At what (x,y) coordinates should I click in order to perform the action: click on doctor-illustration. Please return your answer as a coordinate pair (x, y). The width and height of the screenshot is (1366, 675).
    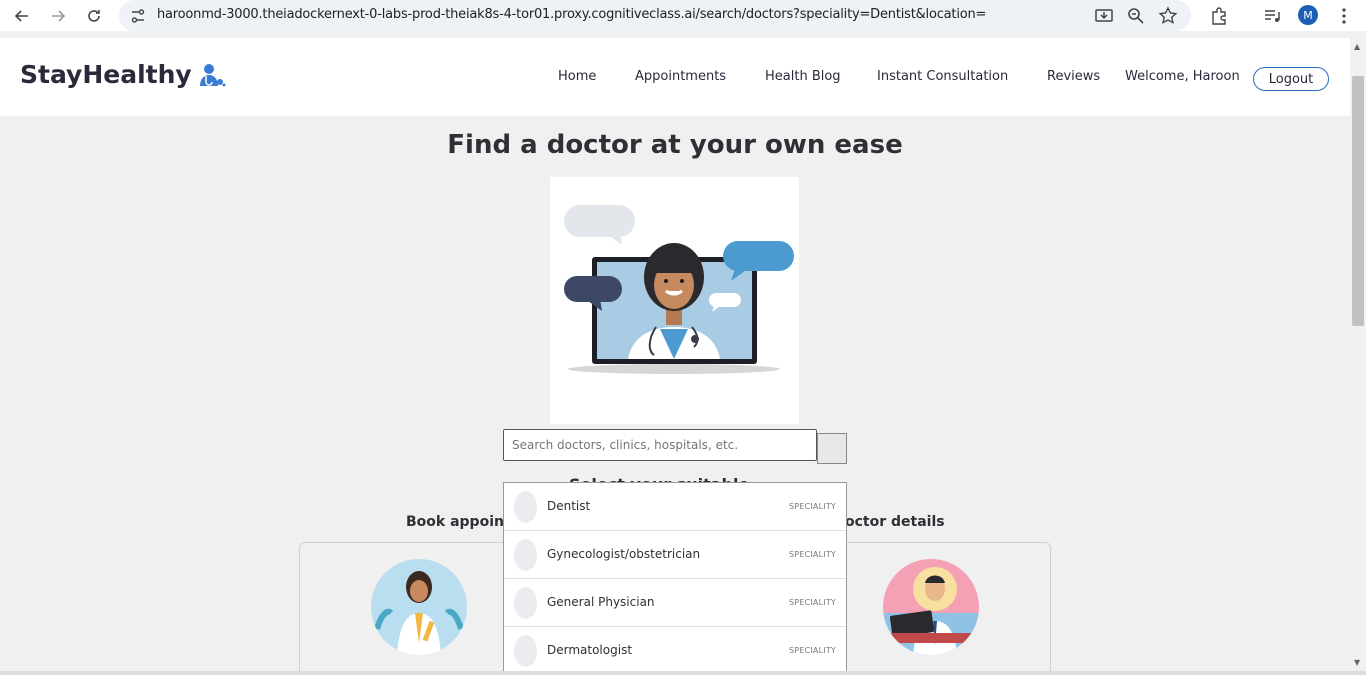
    Looking at the image, I should click on (674, 300).